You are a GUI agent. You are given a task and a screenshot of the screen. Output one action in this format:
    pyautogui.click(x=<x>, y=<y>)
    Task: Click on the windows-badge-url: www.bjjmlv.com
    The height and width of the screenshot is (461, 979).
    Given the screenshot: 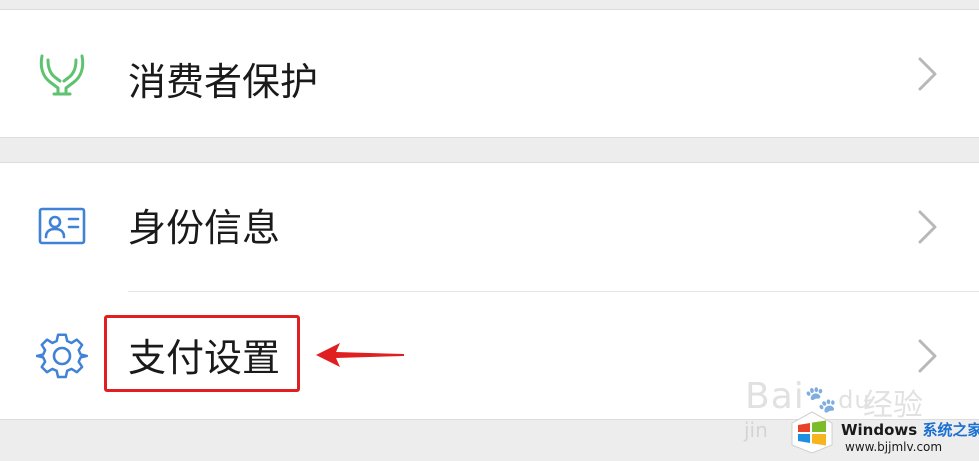 What is the action you would take?
    pyautogui.click(x=894, y=447)
    